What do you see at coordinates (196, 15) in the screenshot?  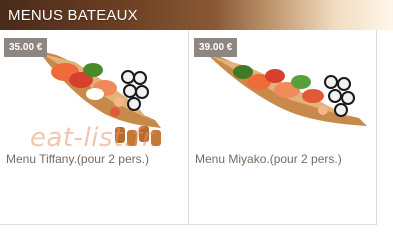 I see `section-header: MENUS BATEAUX` at bounding box center [196, 15].